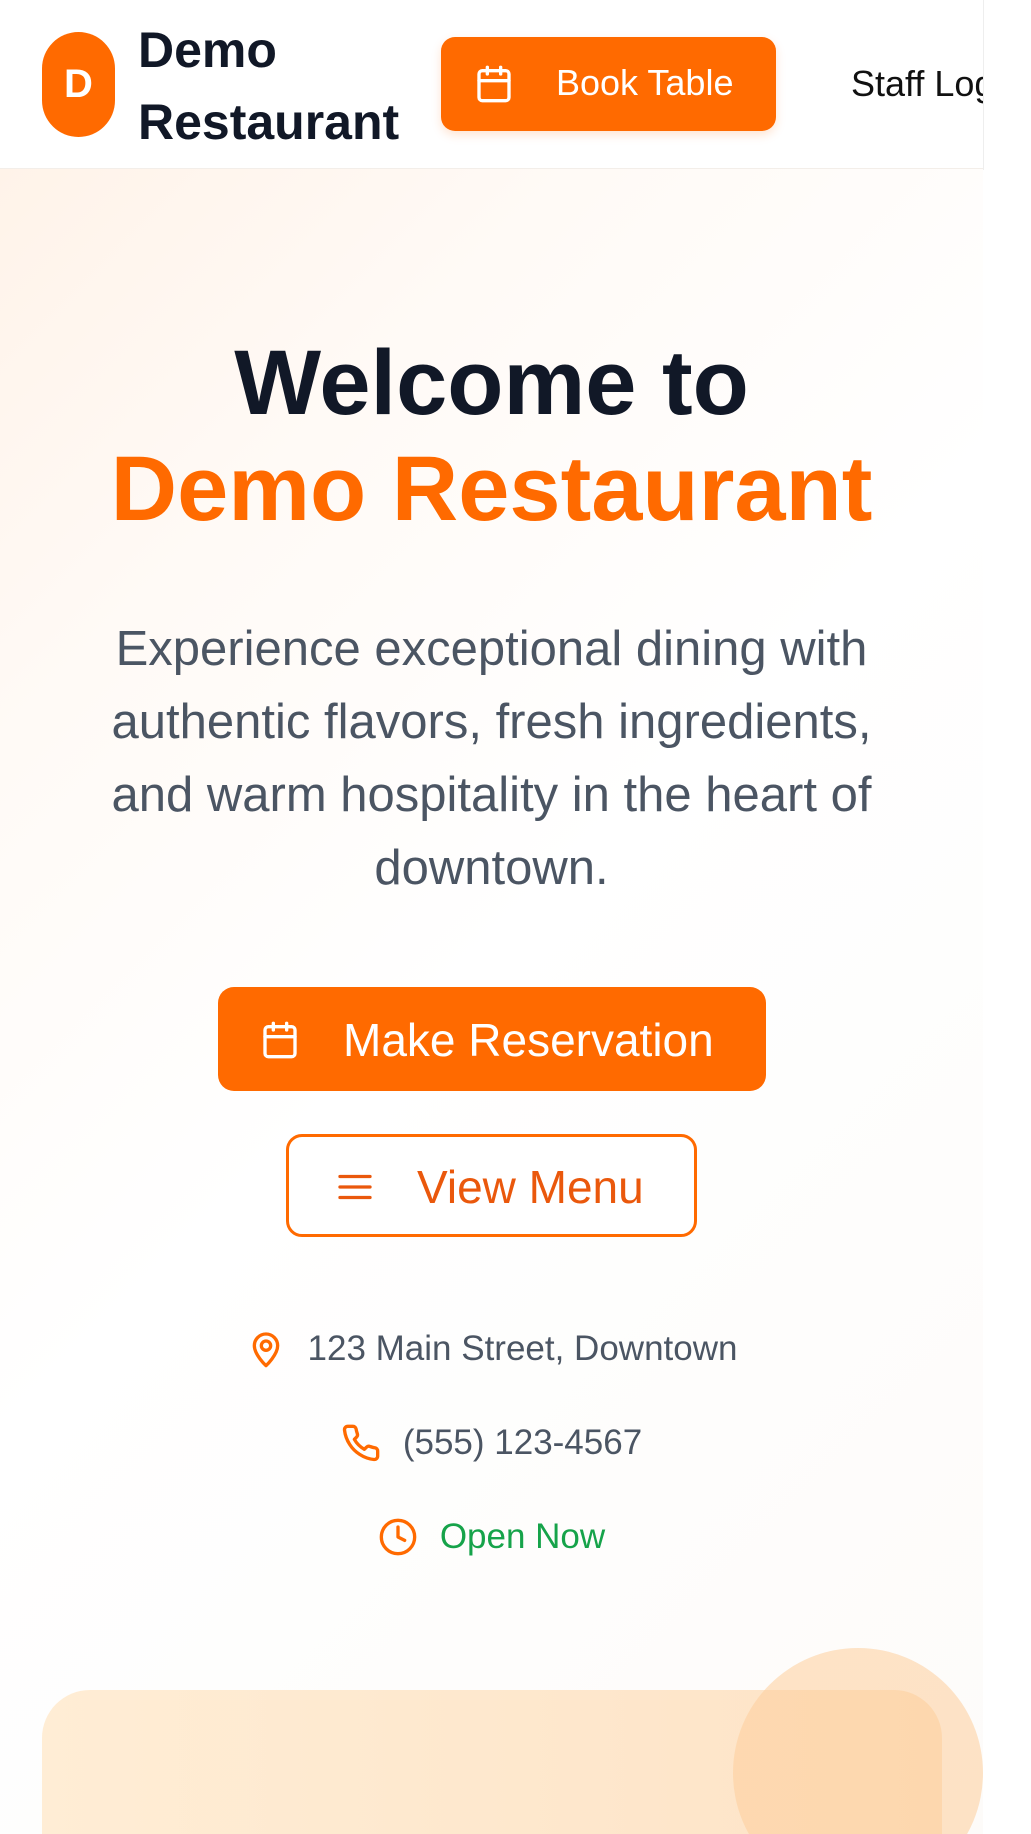 This screenshot has width=1031, height=1834. Describe the element at coordinates (283, 86) in the screenshot. I see `brand-name: Demo Restaurant` at that location.